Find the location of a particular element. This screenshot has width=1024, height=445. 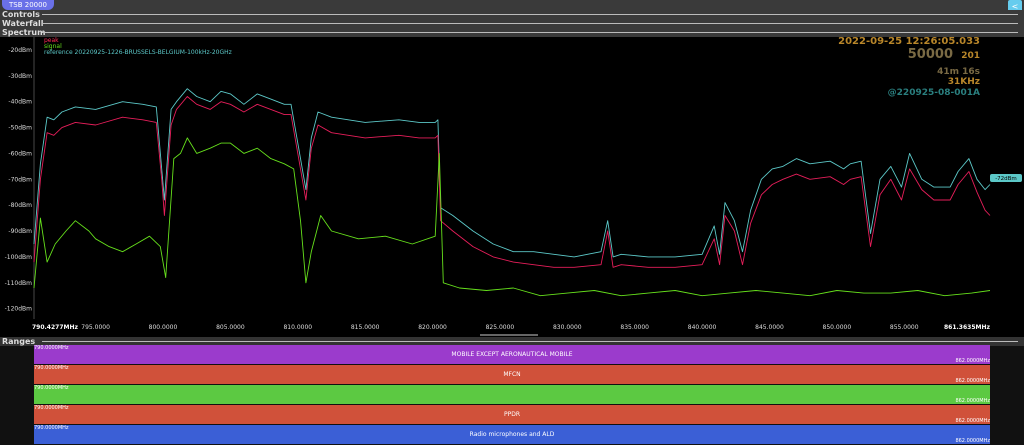

top-bar: TSB 20000 < is located at coordinates (512, 6).